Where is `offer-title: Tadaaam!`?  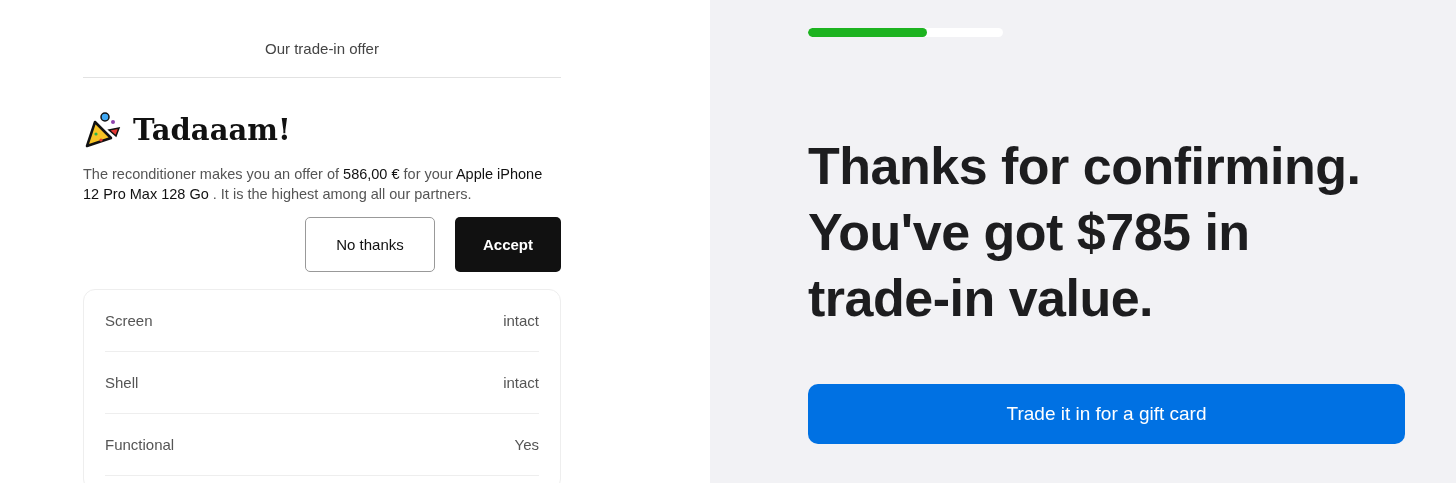
offer-title: Tadaaam! is located at coordinates (212, 130).